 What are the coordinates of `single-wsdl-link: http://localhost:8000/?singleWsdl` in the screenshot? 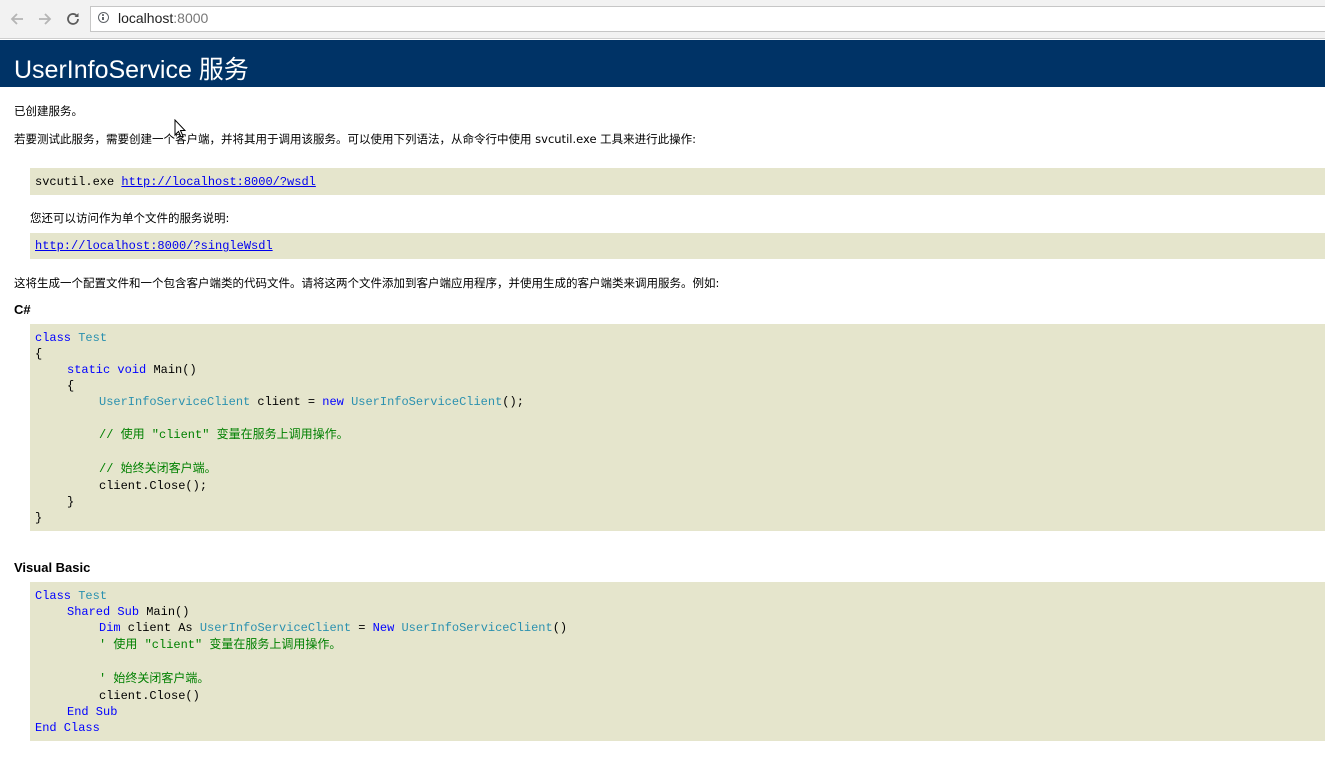 It's located at (154, 246).